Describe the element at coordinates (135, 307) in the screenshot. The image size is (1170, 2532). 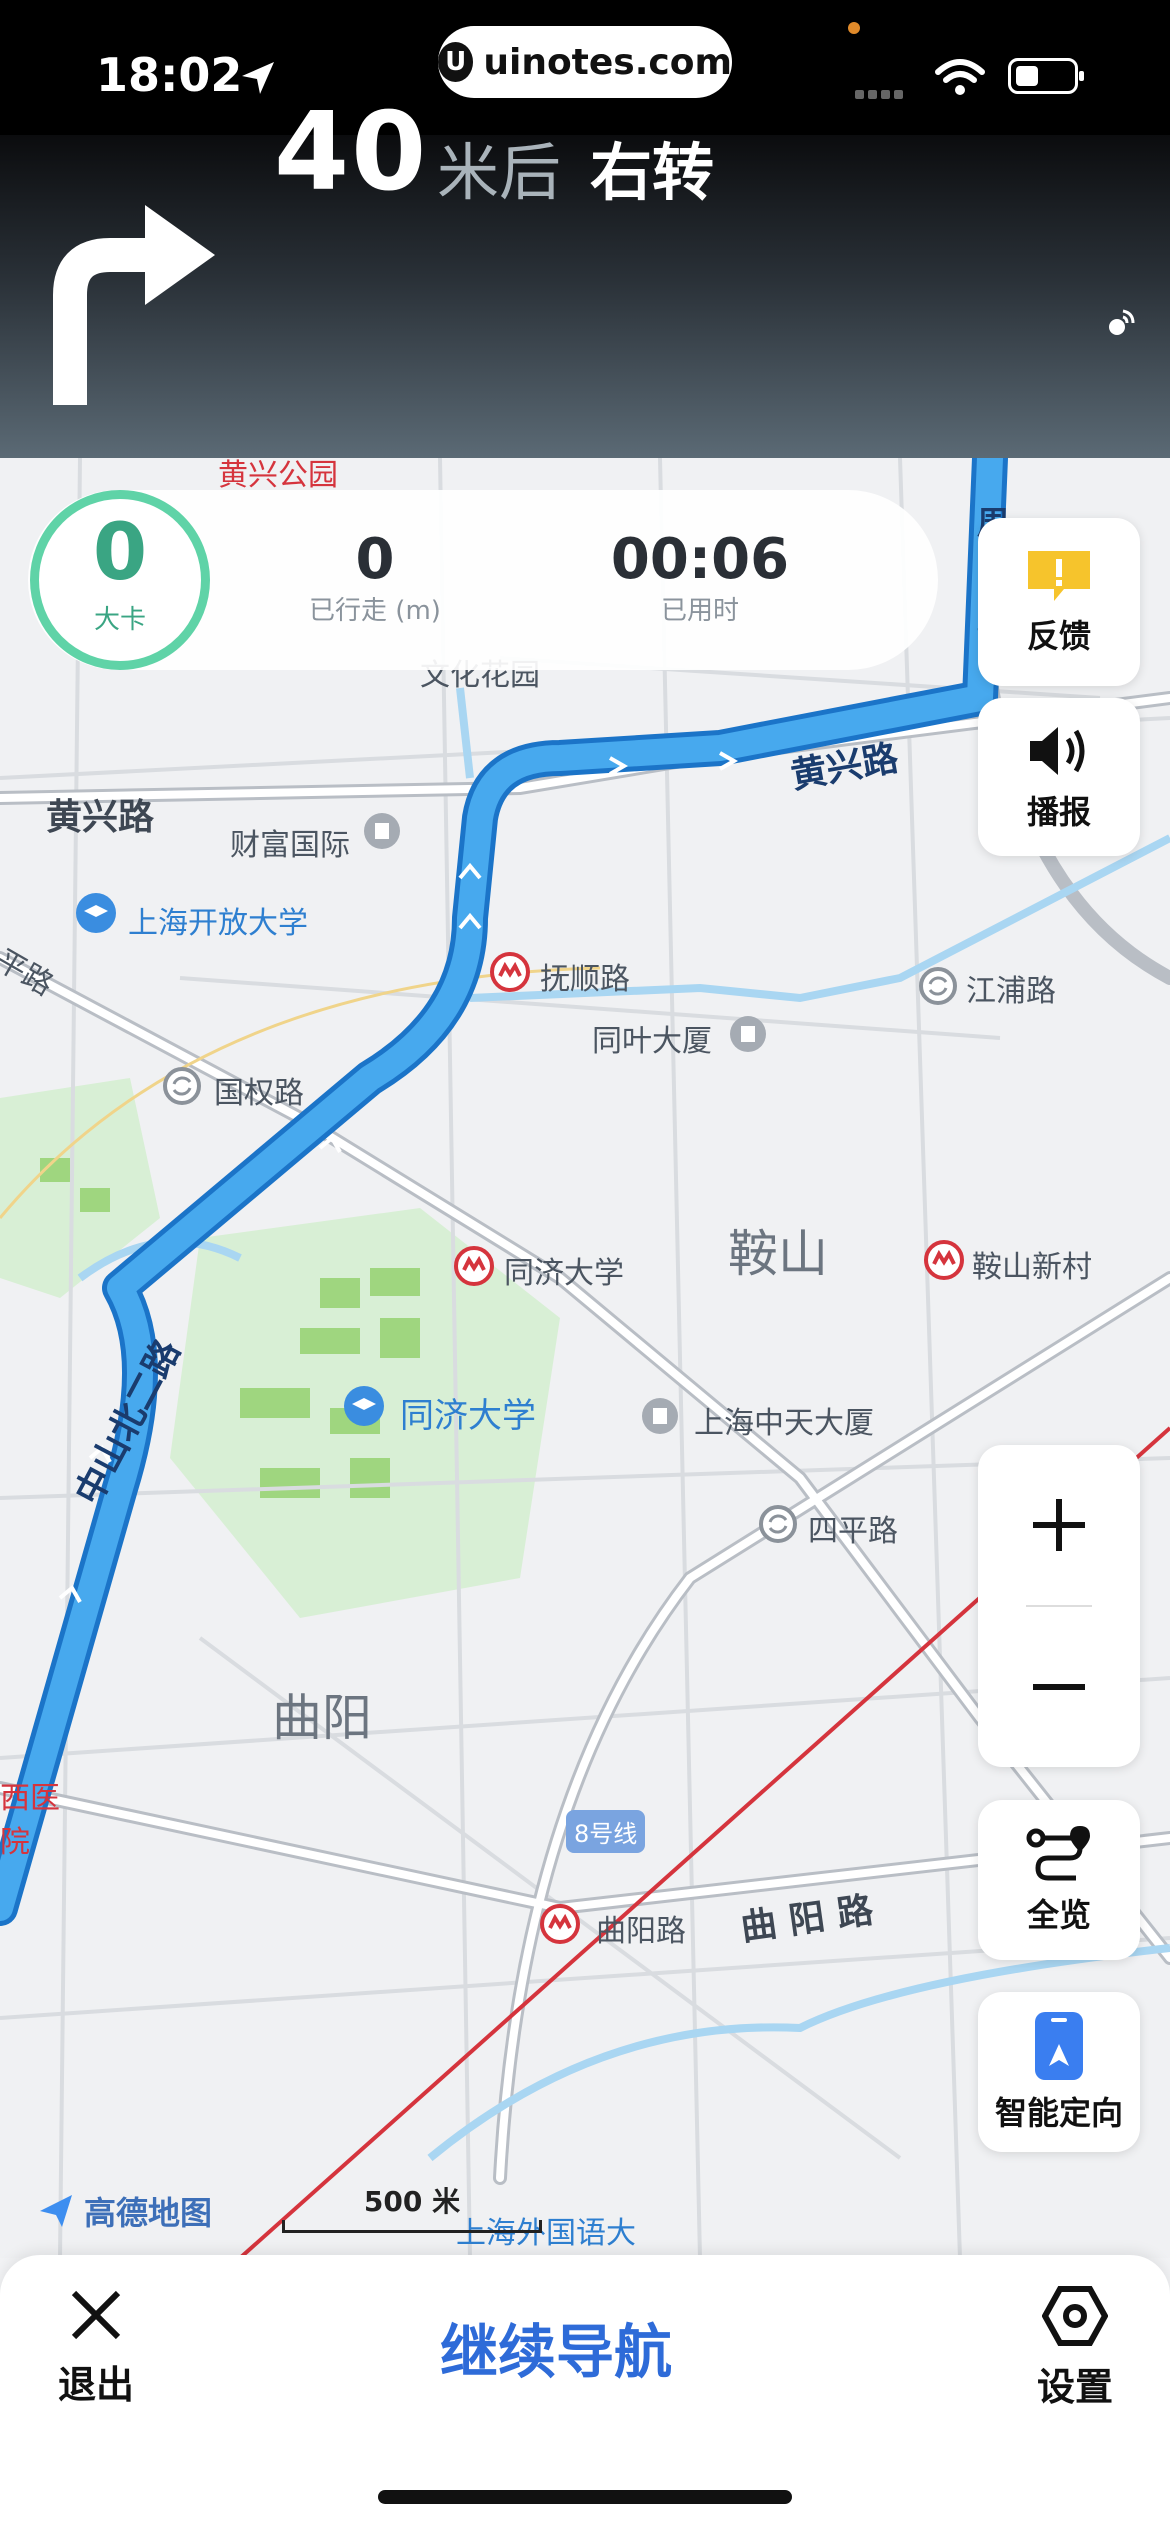
I see `turn-right-arrow-icon` at that location.